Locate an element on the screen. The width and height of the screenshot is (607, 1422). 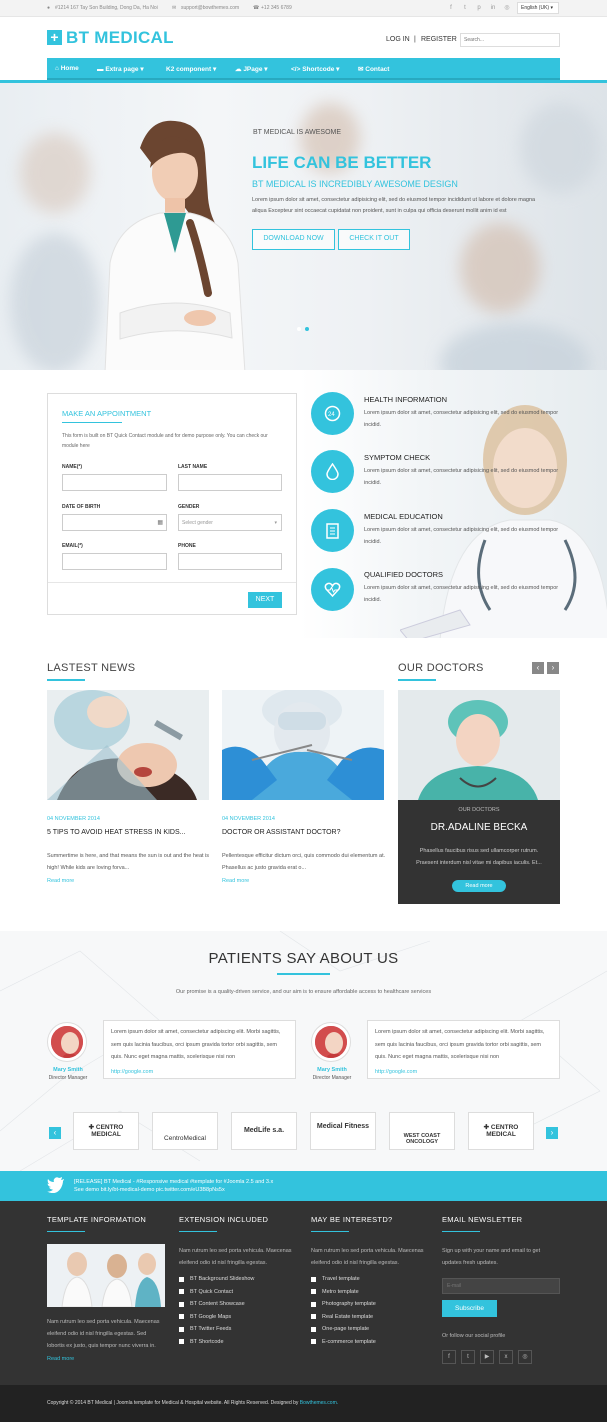
list-item-label: BT Background Slideshow is located at coordinates (222, 1279).